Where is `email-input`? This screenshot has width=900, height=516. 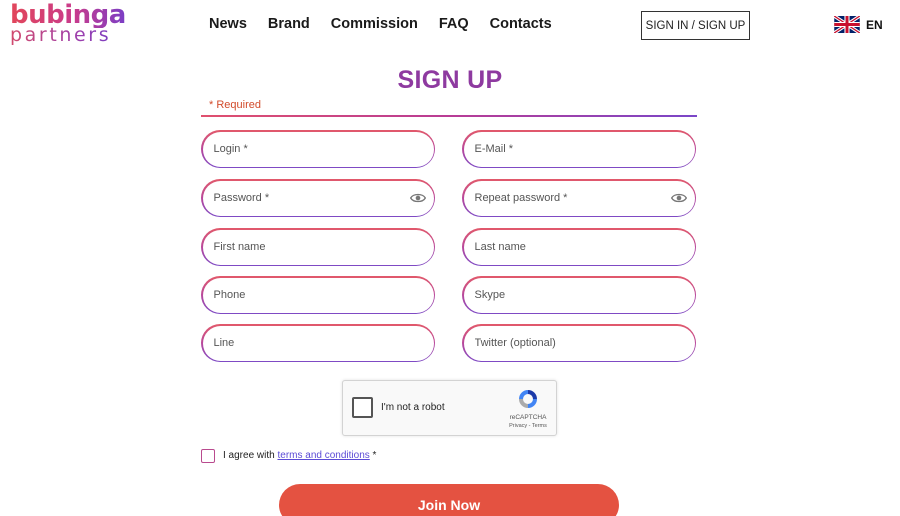 email-input is located at coordinates (579, 149).